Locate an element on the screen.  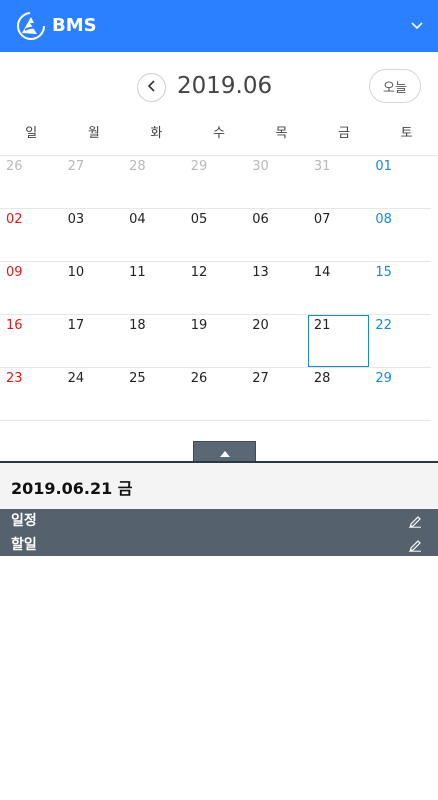
chevron-left-icon is located at coordinates (152, 87).